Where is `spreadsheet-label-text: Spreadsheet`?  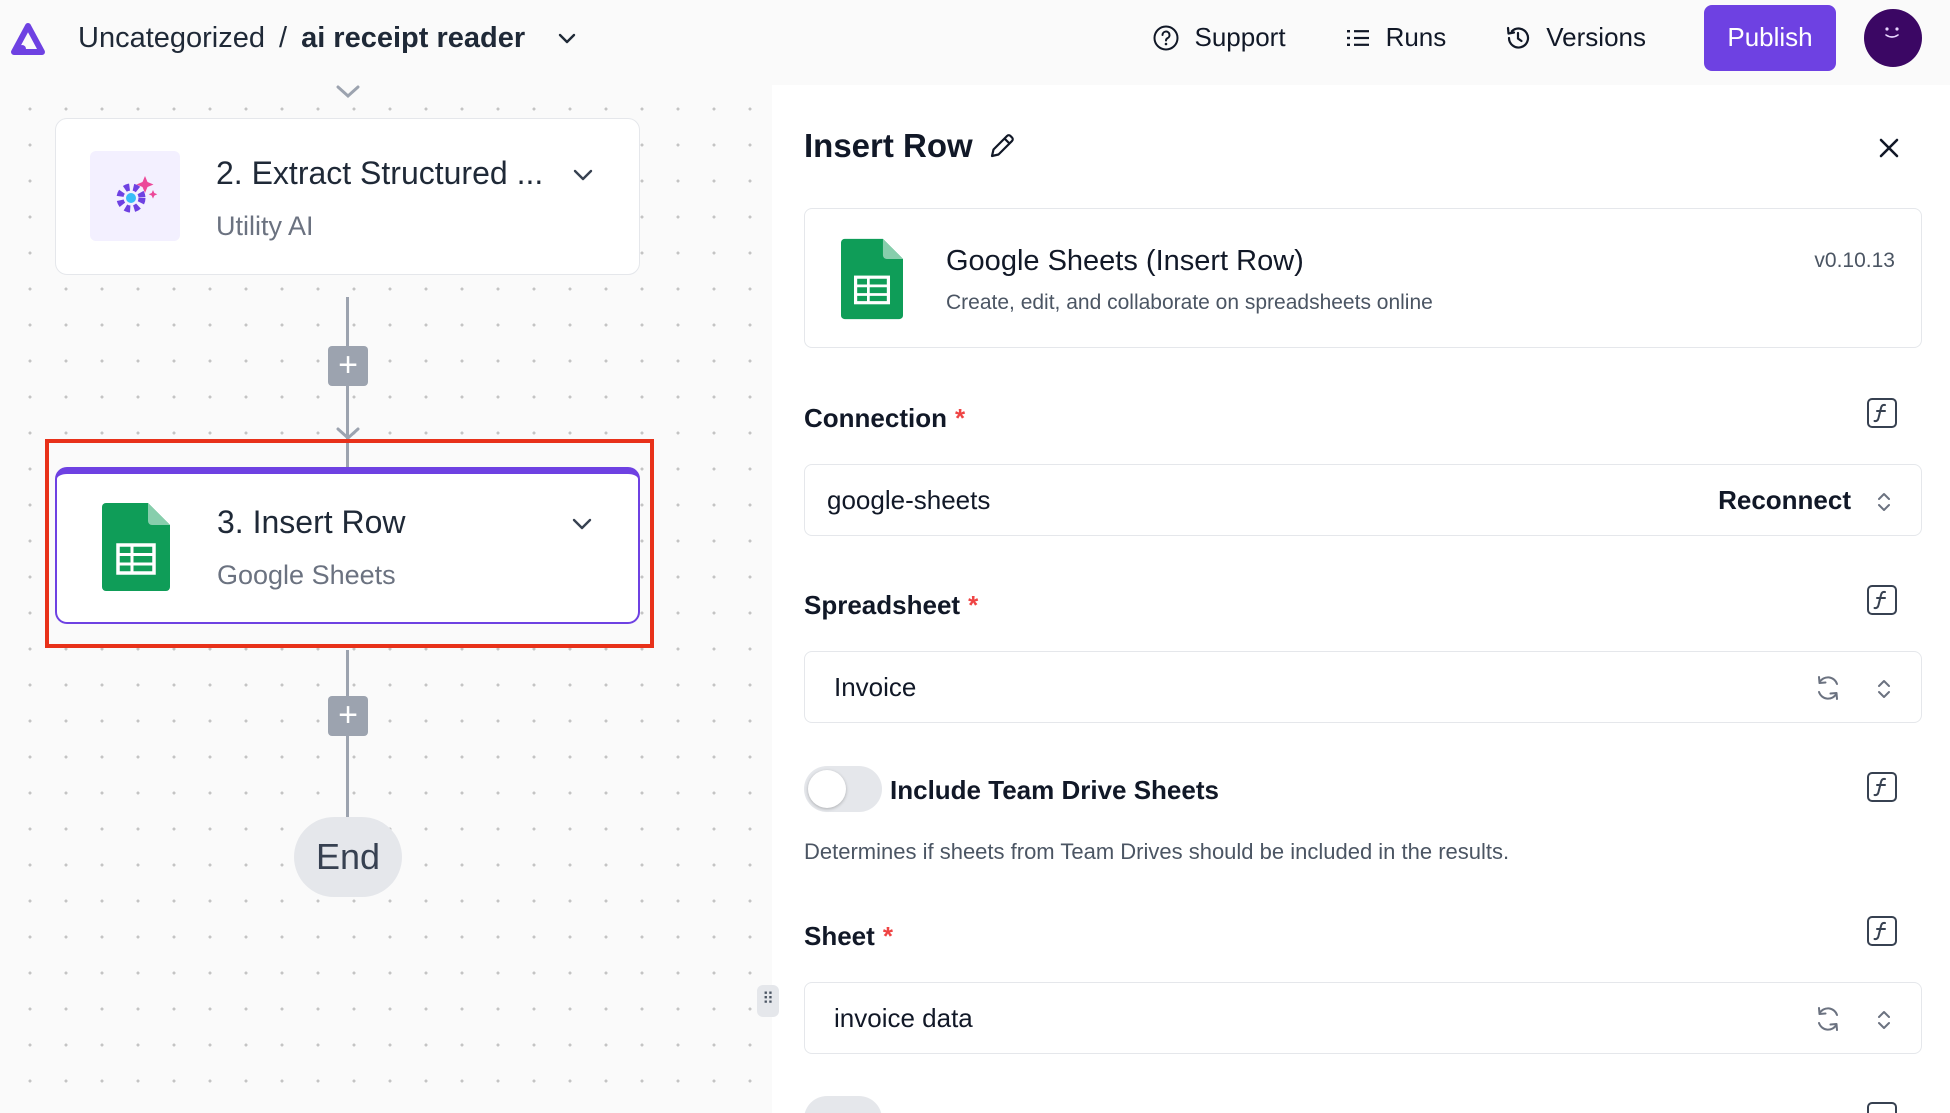
spreadsheet-label-text: Spreadsheet is located at coordinates (882, 605).